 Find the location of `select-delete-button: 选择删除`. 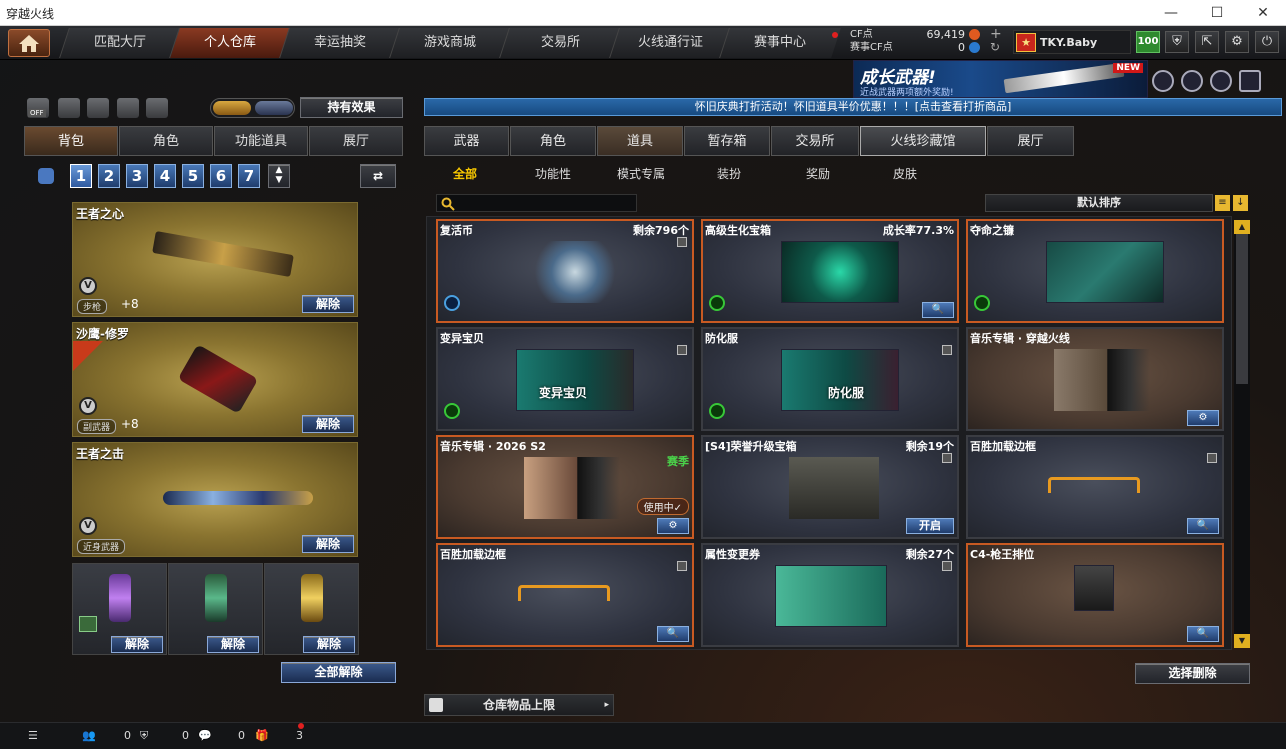

select-delete-button: 选择删除 is located at coordinates (1192, 673).